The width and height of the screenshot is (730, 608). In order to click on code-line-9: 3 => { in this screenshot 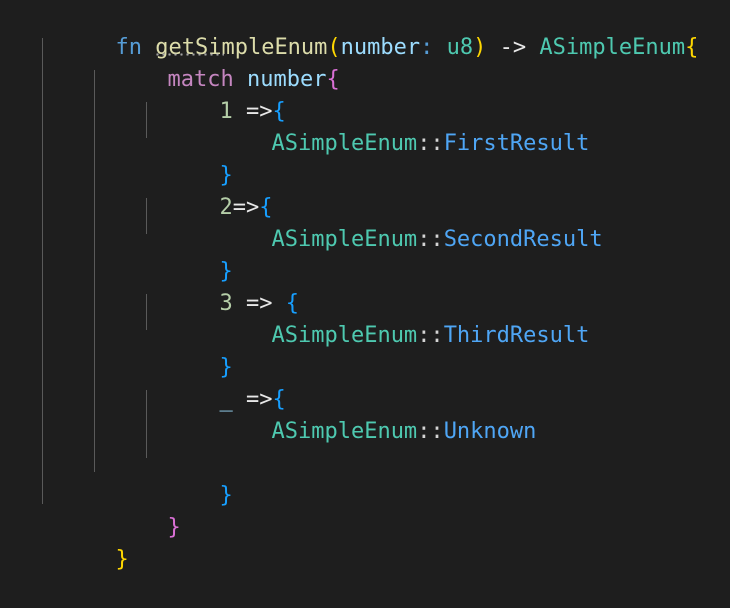, I will do `click(365, 286)`.